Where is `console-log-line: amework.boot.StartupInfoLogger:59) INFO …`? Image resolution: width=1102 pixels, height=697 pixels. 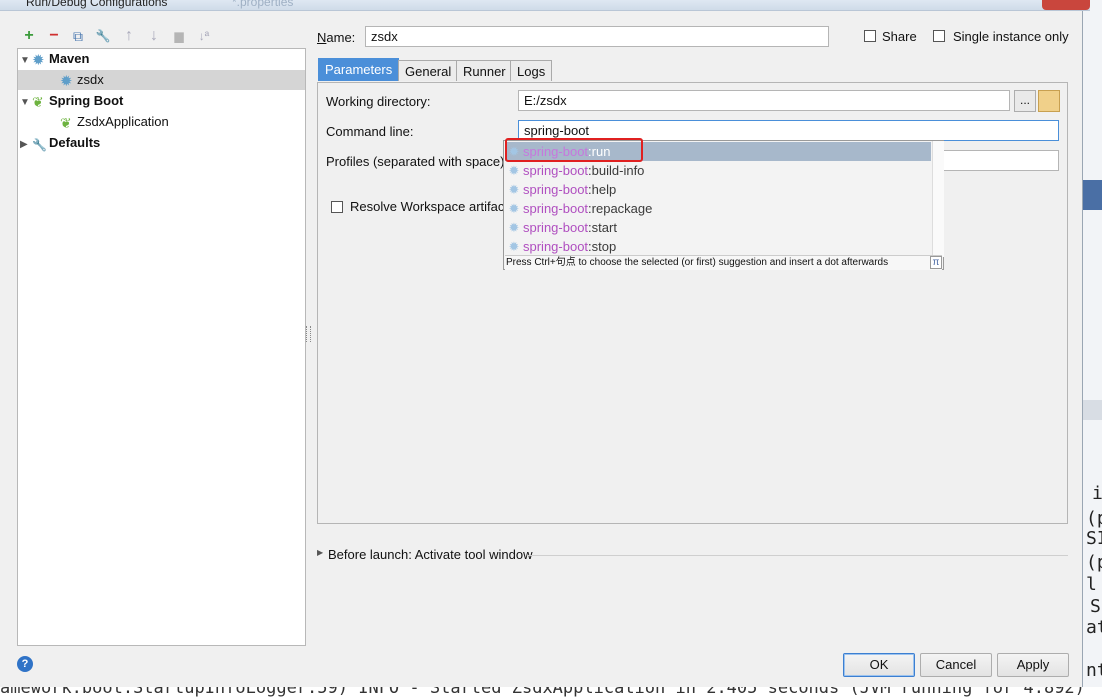
console-log-line: amework.boot.StartupInfoLogger:59) INFO … is located at coordinates (542, 692).